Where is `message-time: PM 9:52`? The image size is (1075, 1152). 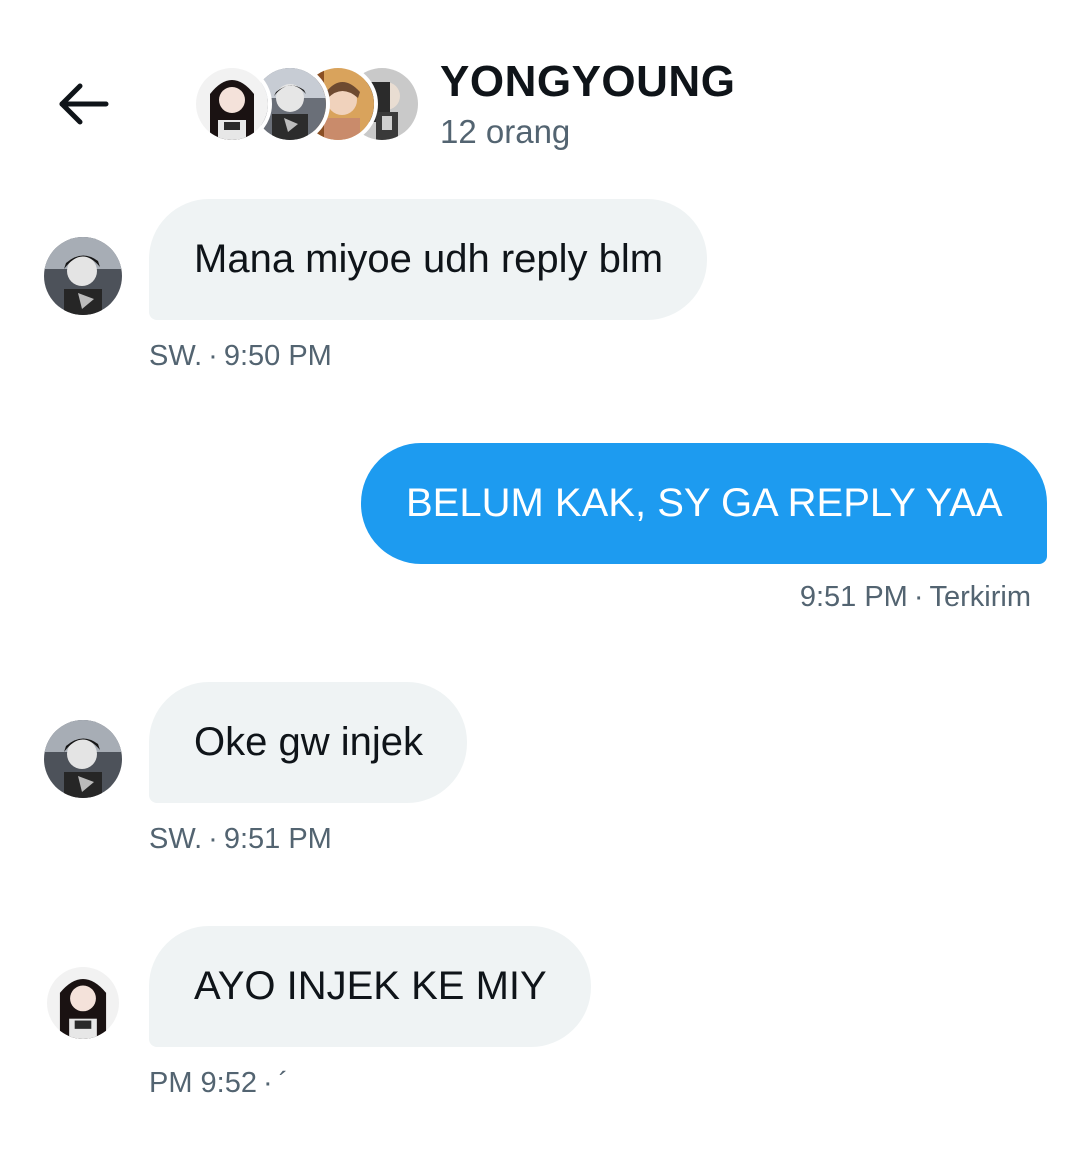 message-time: PM 9:52 is located at coordinates (203, 1083).